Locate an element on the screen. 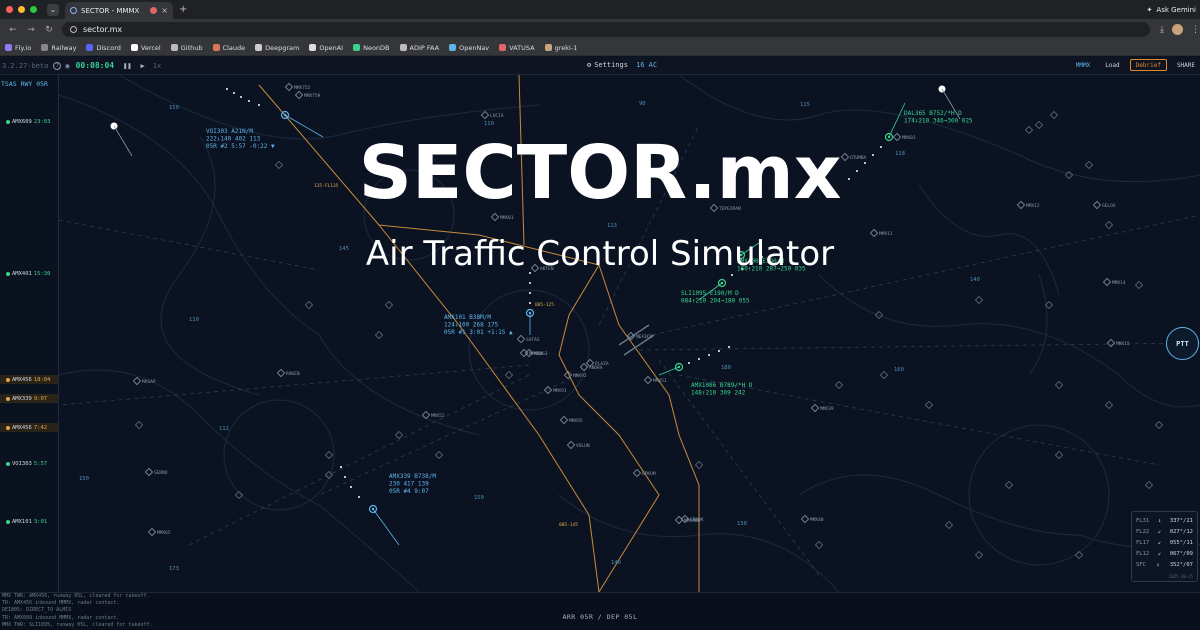  menu-icon: ⋮ is located at coordinates (1195, 30).